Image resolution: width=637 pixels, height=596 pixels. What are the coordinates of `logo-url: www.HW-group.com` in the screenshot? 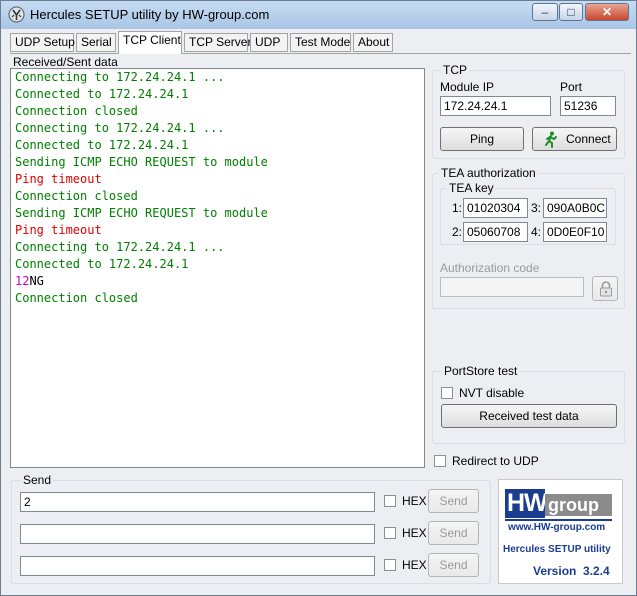 It's located at (557, 527).